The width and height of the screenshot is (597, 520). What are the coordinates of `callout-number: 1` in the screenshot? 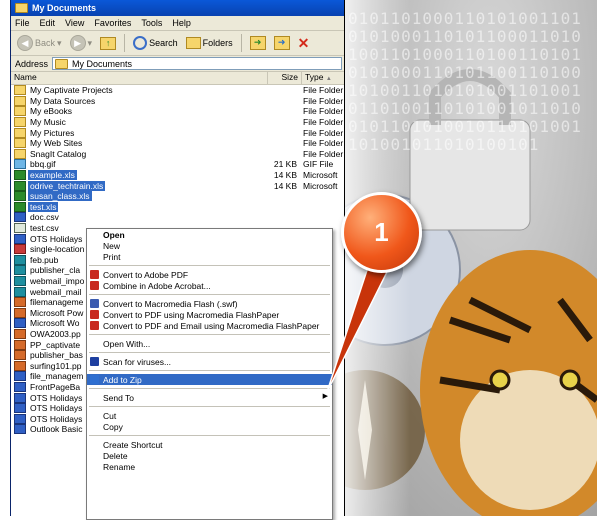 It's located at (381, 232).